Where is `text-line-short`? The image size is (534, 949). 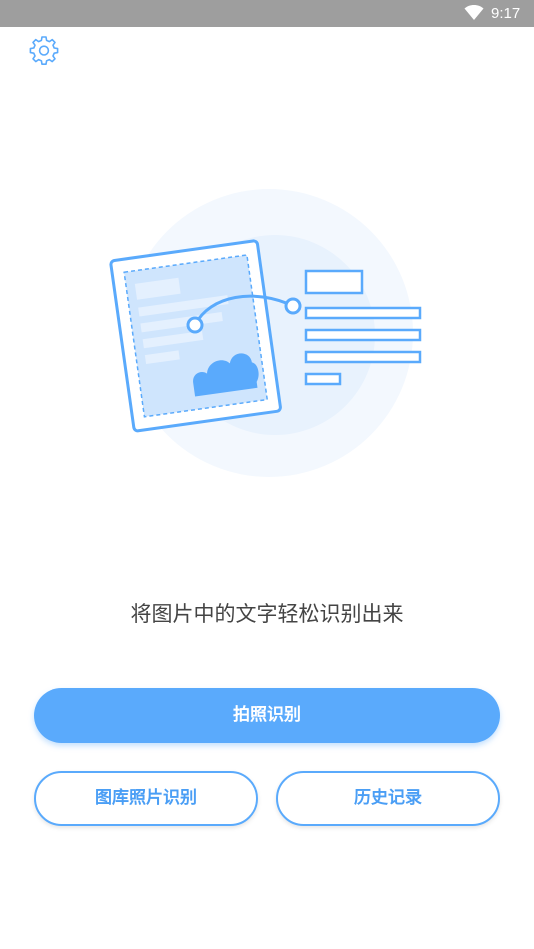
text-line-short is located at coordinates (323, 379).